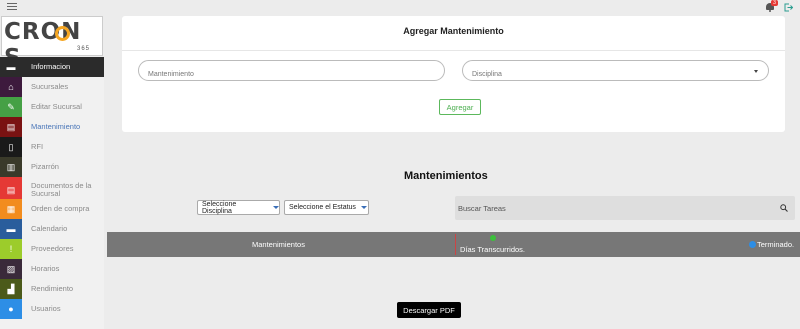  Describe the element at coordinates (615, 70) in the screenshot. I see `disciplina-select: Disciplina` at that location.